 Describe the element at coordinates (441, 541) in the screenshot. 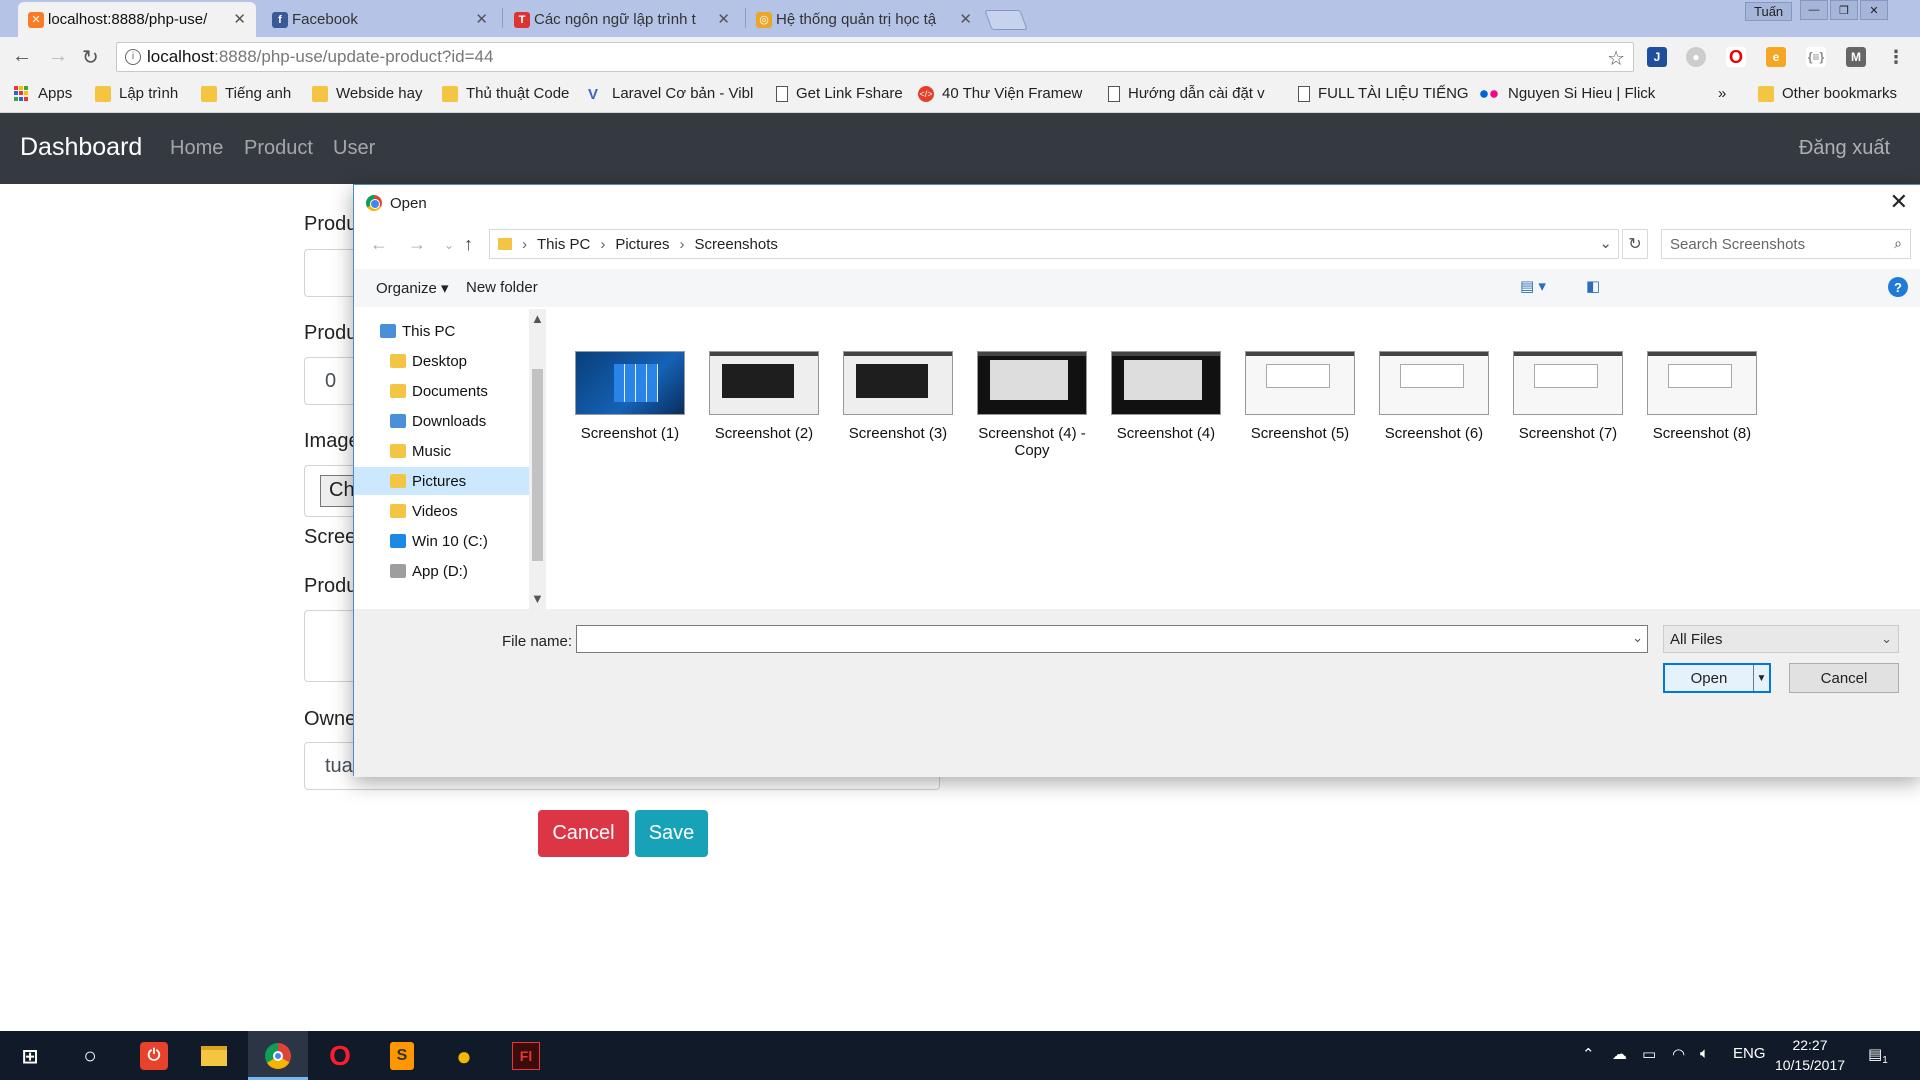

I see `nav-item-win-10-c: Win 10 (C:)` at that location.